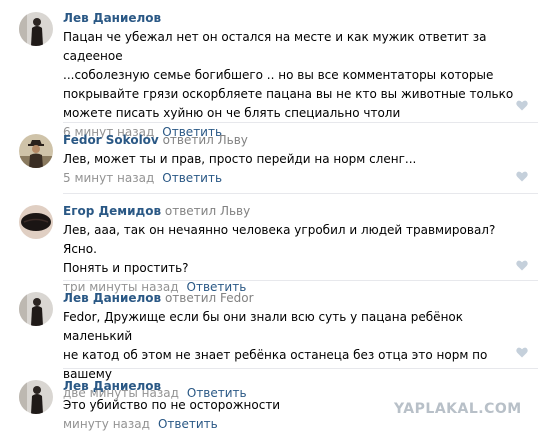  Describe the element at coordinates (126, 268) in the screenshot. I see `comment-line: Понять и простить?` at that location.